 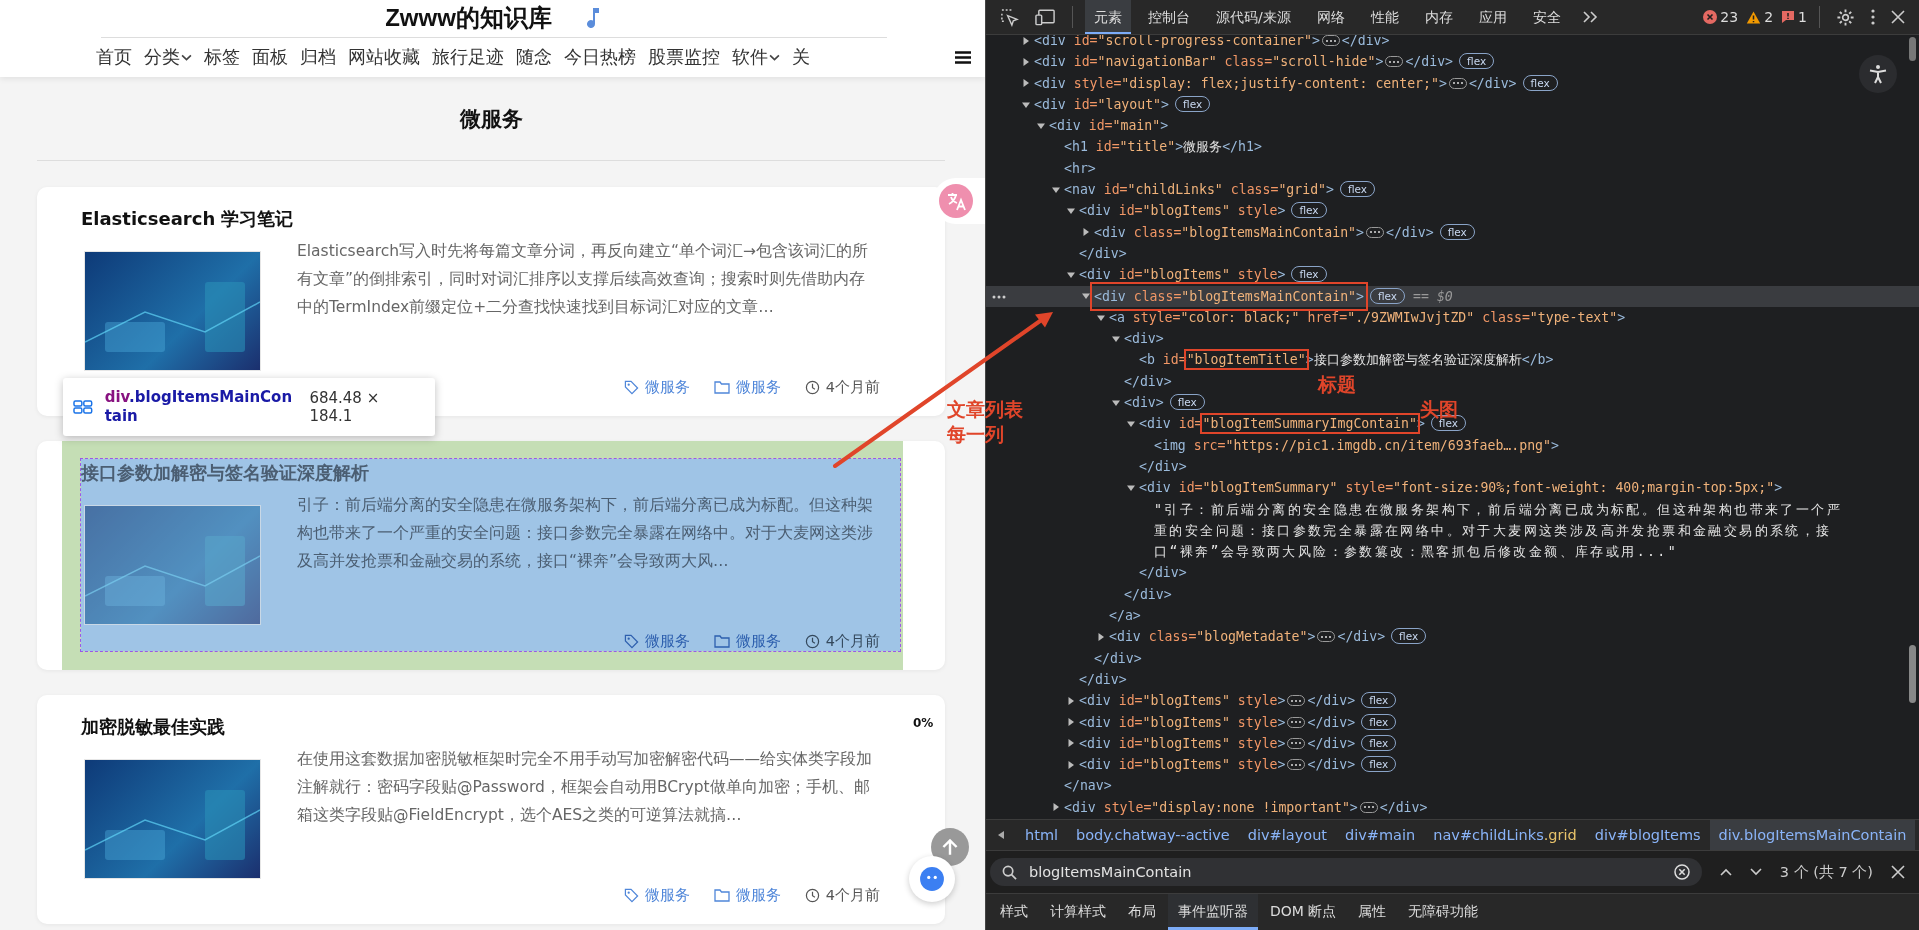 I want to click on dom-tree-row: <div id="navigationBar" class="scroll-hide"> </div> flex, so click(x=1258, y=62).